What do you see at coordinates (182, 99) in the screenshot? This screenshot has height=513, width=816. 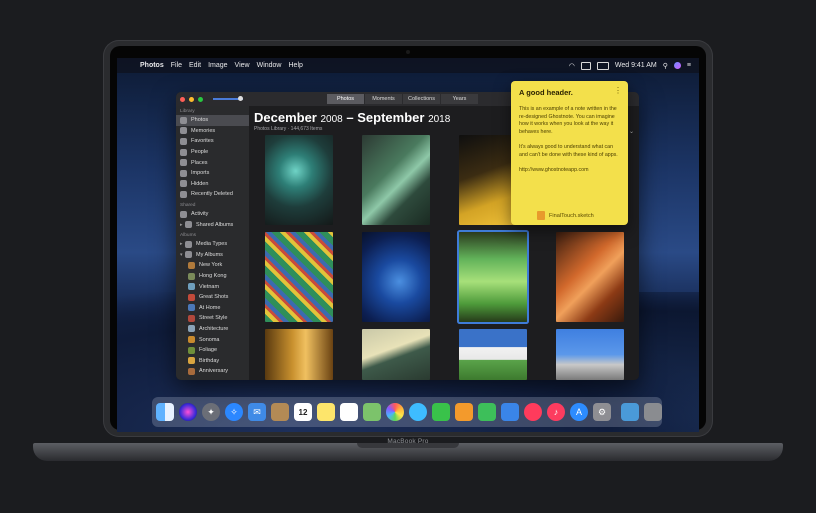 I see `close-button` at bounding box center [182, 99].